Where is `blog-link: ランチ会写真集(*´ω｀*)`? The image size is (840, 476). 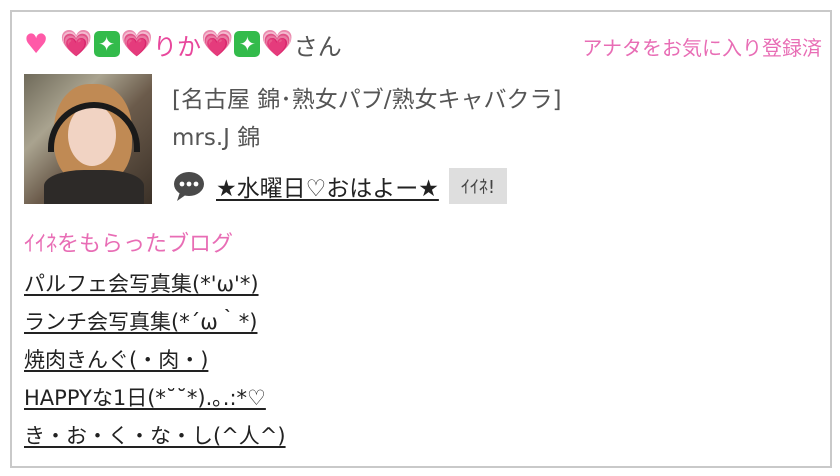 blog-link: ランチ会写真集(*´ω｀*) is located at coordinates (140, 322).